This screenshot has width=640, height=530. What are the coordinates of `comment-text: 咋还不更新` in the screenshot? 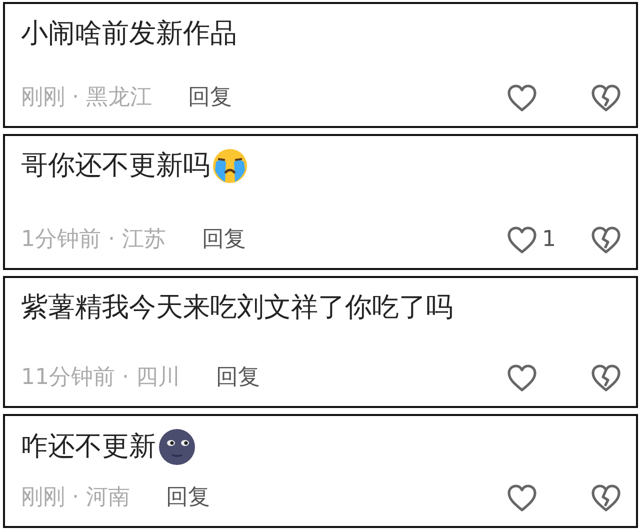 It's located at (88, 447).